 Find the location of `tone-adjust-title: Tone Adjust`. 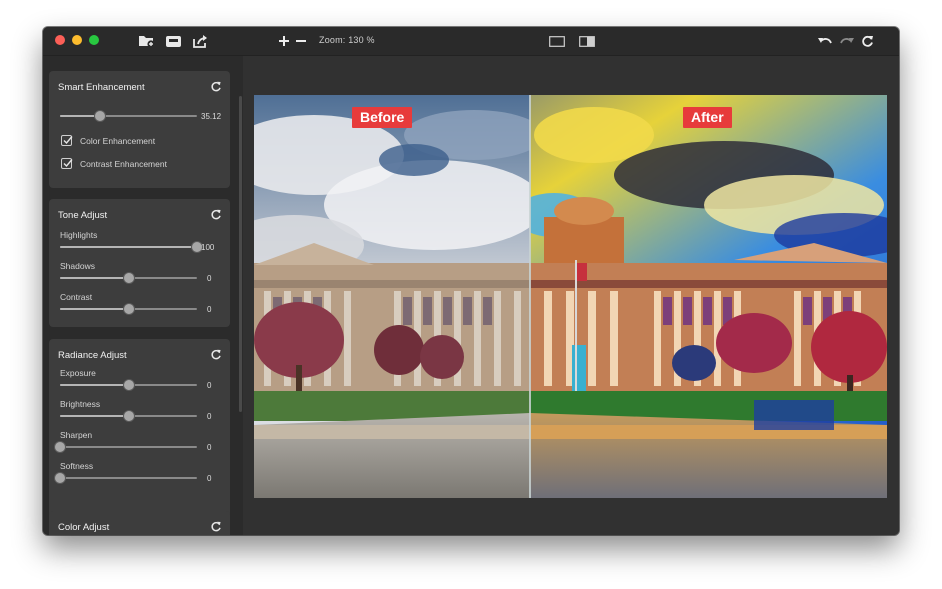

tone-adjust-title: Tone Adjust is located at coordinates (83, 215).